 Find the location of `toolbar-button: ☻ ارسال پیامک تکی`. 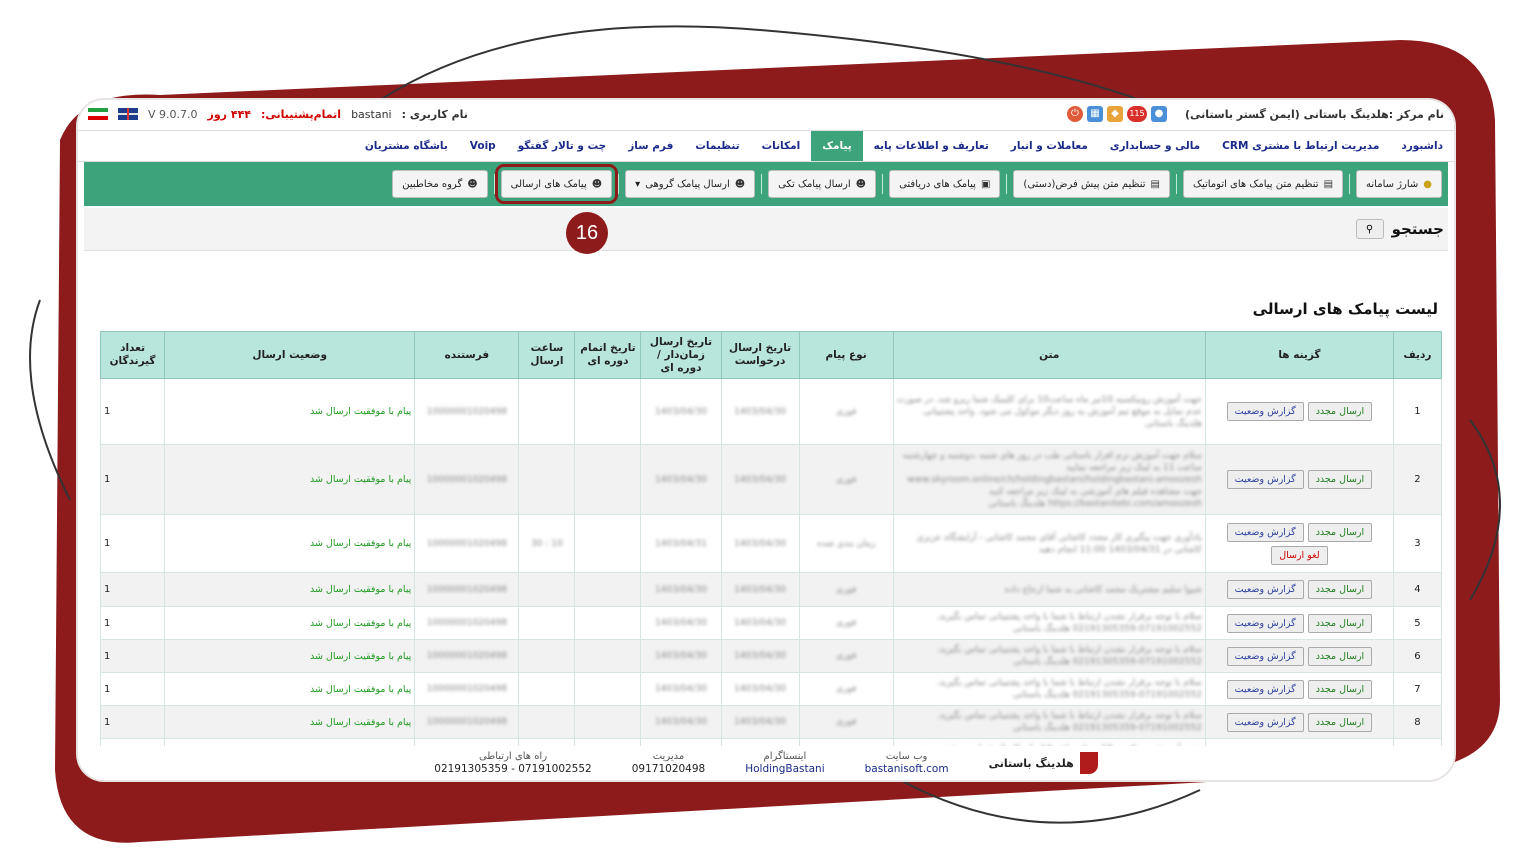

toolbar-button: ☻ ارسال پیامک تکی is located at coordinates (822, 184).